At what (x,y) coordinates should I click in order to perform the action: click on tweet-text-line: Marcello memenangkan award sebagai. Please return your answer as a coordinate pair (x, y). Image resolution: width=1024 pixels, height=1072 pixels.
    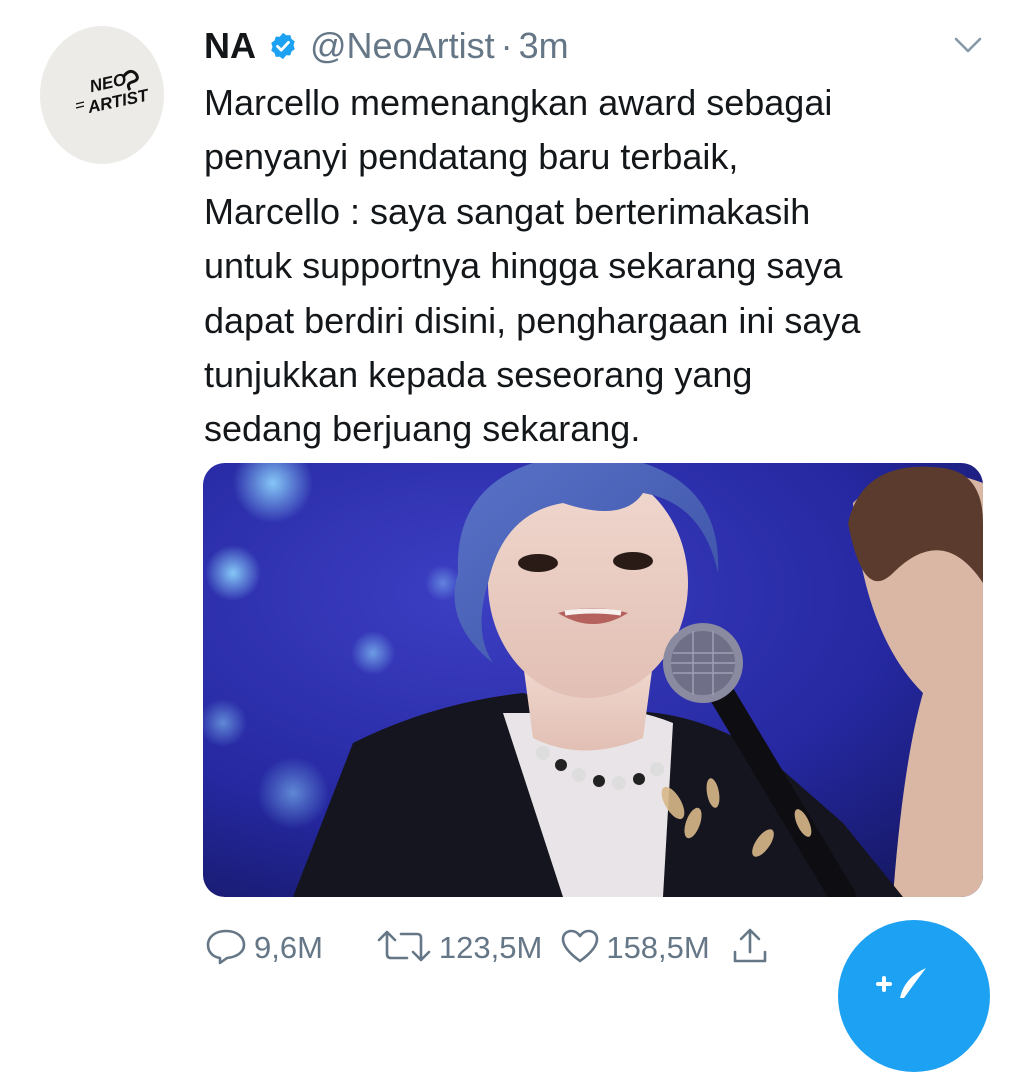
    Looking at the image, I should click on (518, 102).